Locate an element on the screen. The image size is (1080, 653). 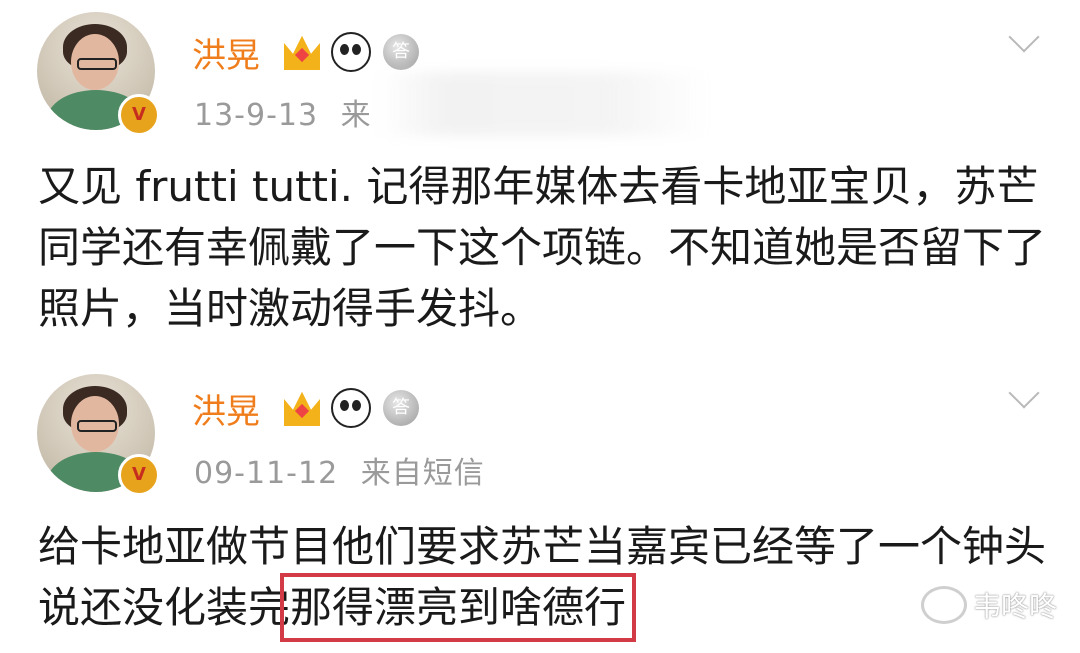
highlighted-text: 那得漂亮到啥德行 is located at coordinates (458, 607).